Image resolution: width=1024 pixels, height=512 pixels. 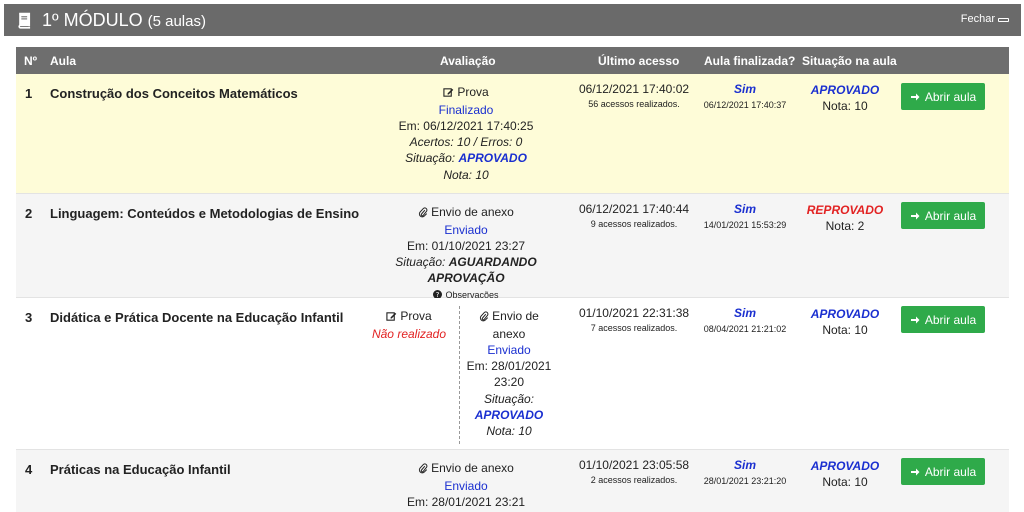 What do you see at coordinates (515, 316) in the screenshot?
I see `evaluation-type-label: Envio de` at bounding box center [515, 316].